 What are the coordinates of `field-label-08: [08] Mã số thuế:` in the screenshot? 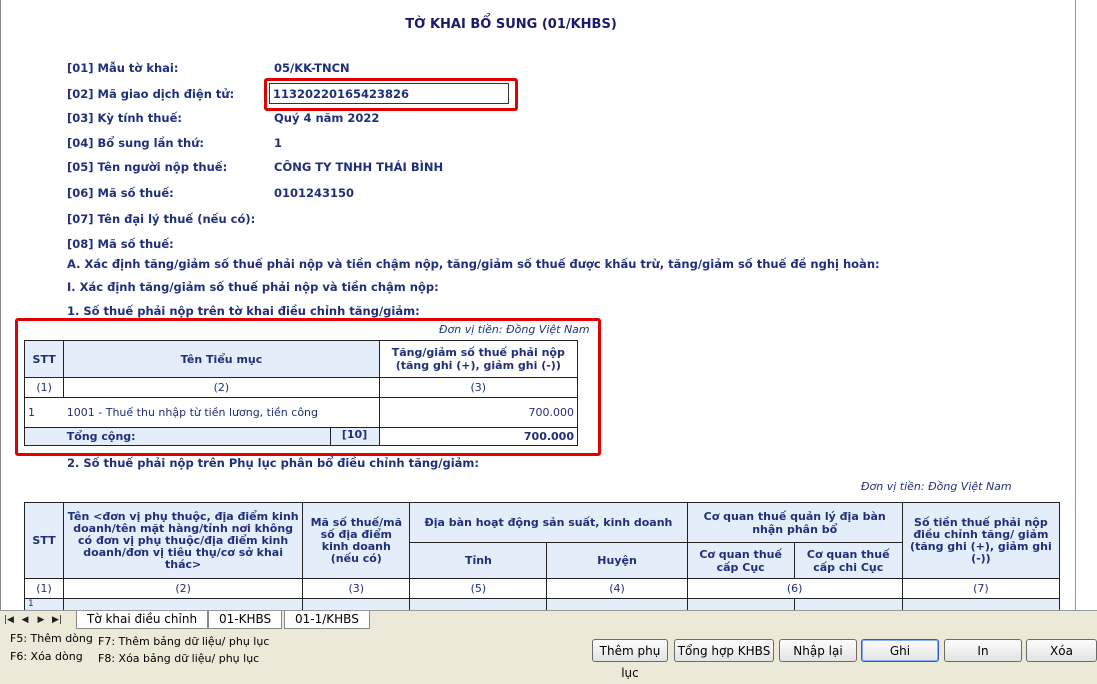 It's located at (120, 244).